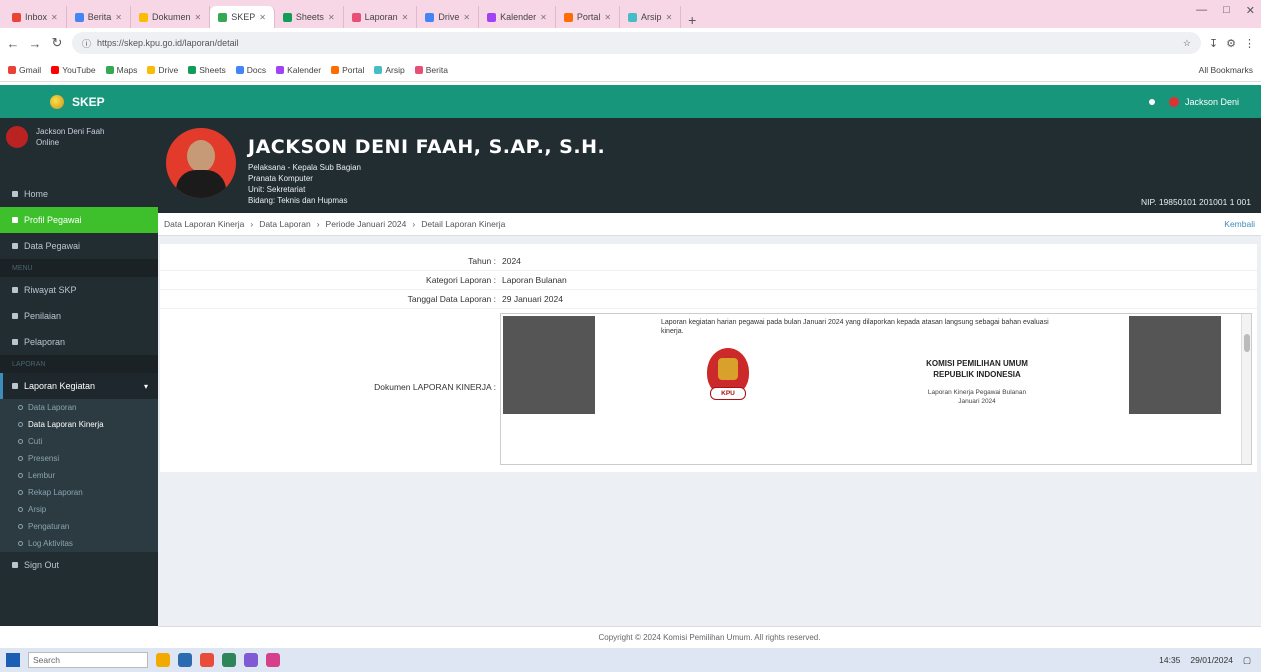 Image resolution: width=1261 pixels, height=672 pixels. Describe the element at coordinates (1247, 343) in the screenshot. I see `scrollbar-thumb` at that location.